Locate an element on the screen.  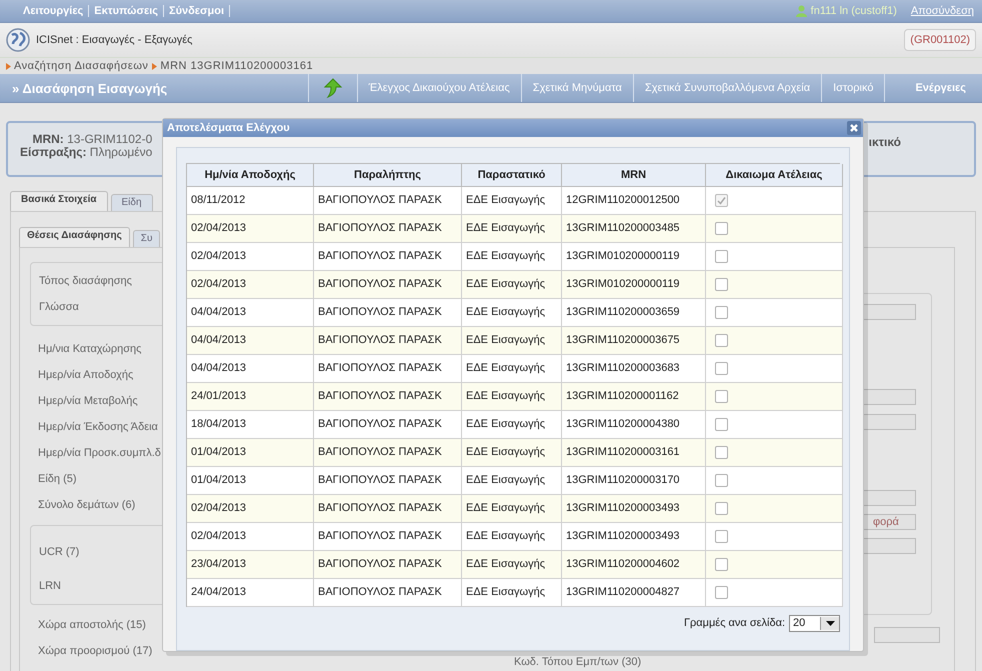
receipt-text: Είσπραξης: Πληρωμένο is located at coordinates (86, 152).